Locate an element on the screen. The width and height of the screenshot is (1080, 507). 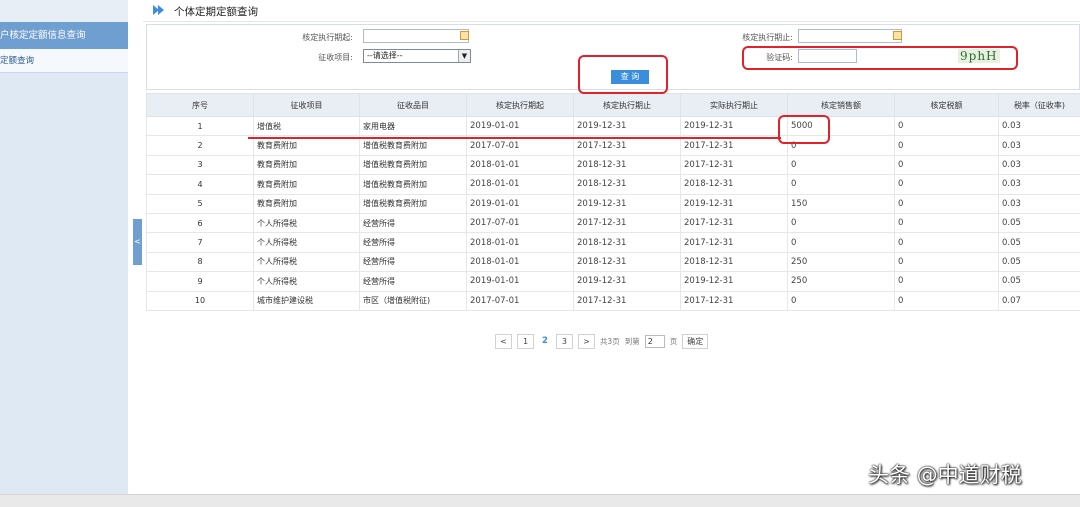
total-pages-text: 共3页 is located at coordinates (609, 341).